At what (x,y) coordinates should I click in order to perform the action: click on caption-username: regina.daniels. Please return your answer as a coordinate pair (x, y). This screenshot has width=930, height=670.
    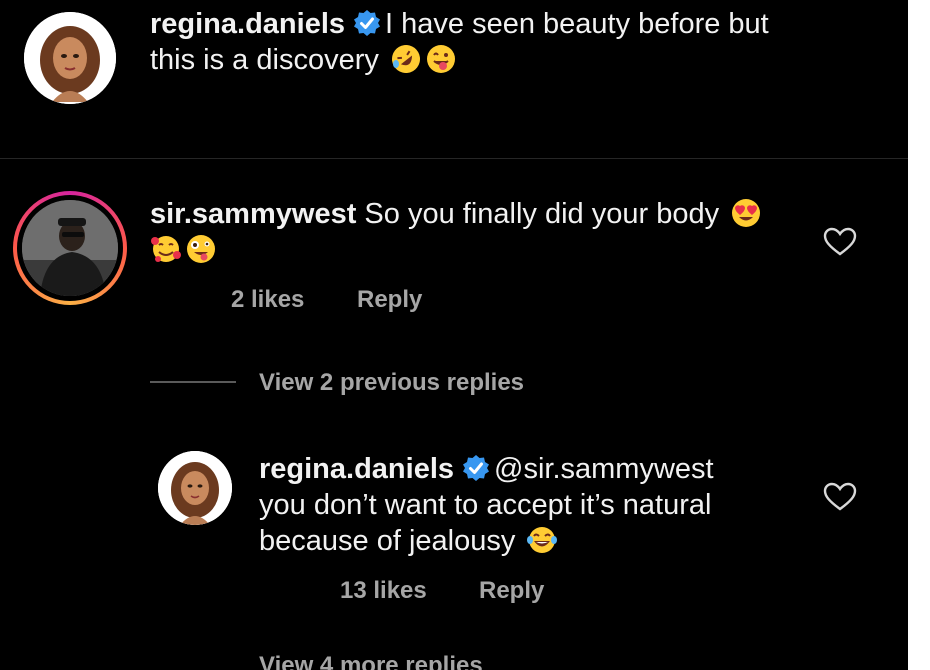
    Looking at the image, I should click on (247, 24).